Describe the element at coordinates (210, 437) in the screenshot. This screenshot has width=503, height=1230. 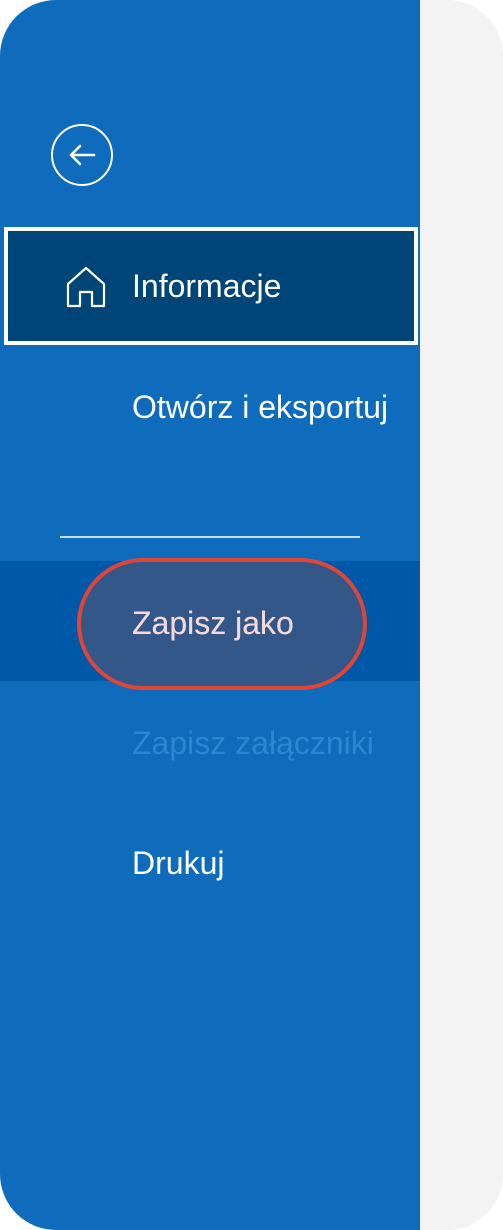
I see `sidebar-item-otworz-i-eksportuj: Otwórz i eksportuj` at that location.